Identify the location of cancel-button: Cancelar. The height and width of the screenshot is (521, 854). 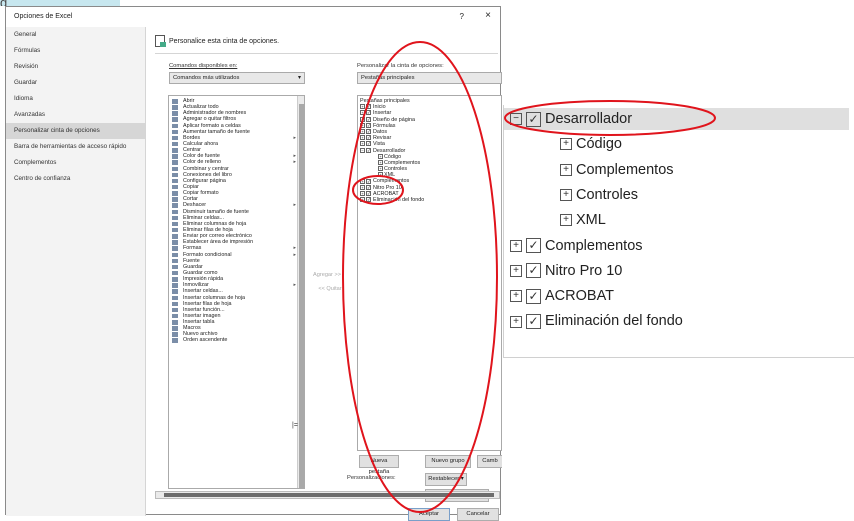
(478, 514).